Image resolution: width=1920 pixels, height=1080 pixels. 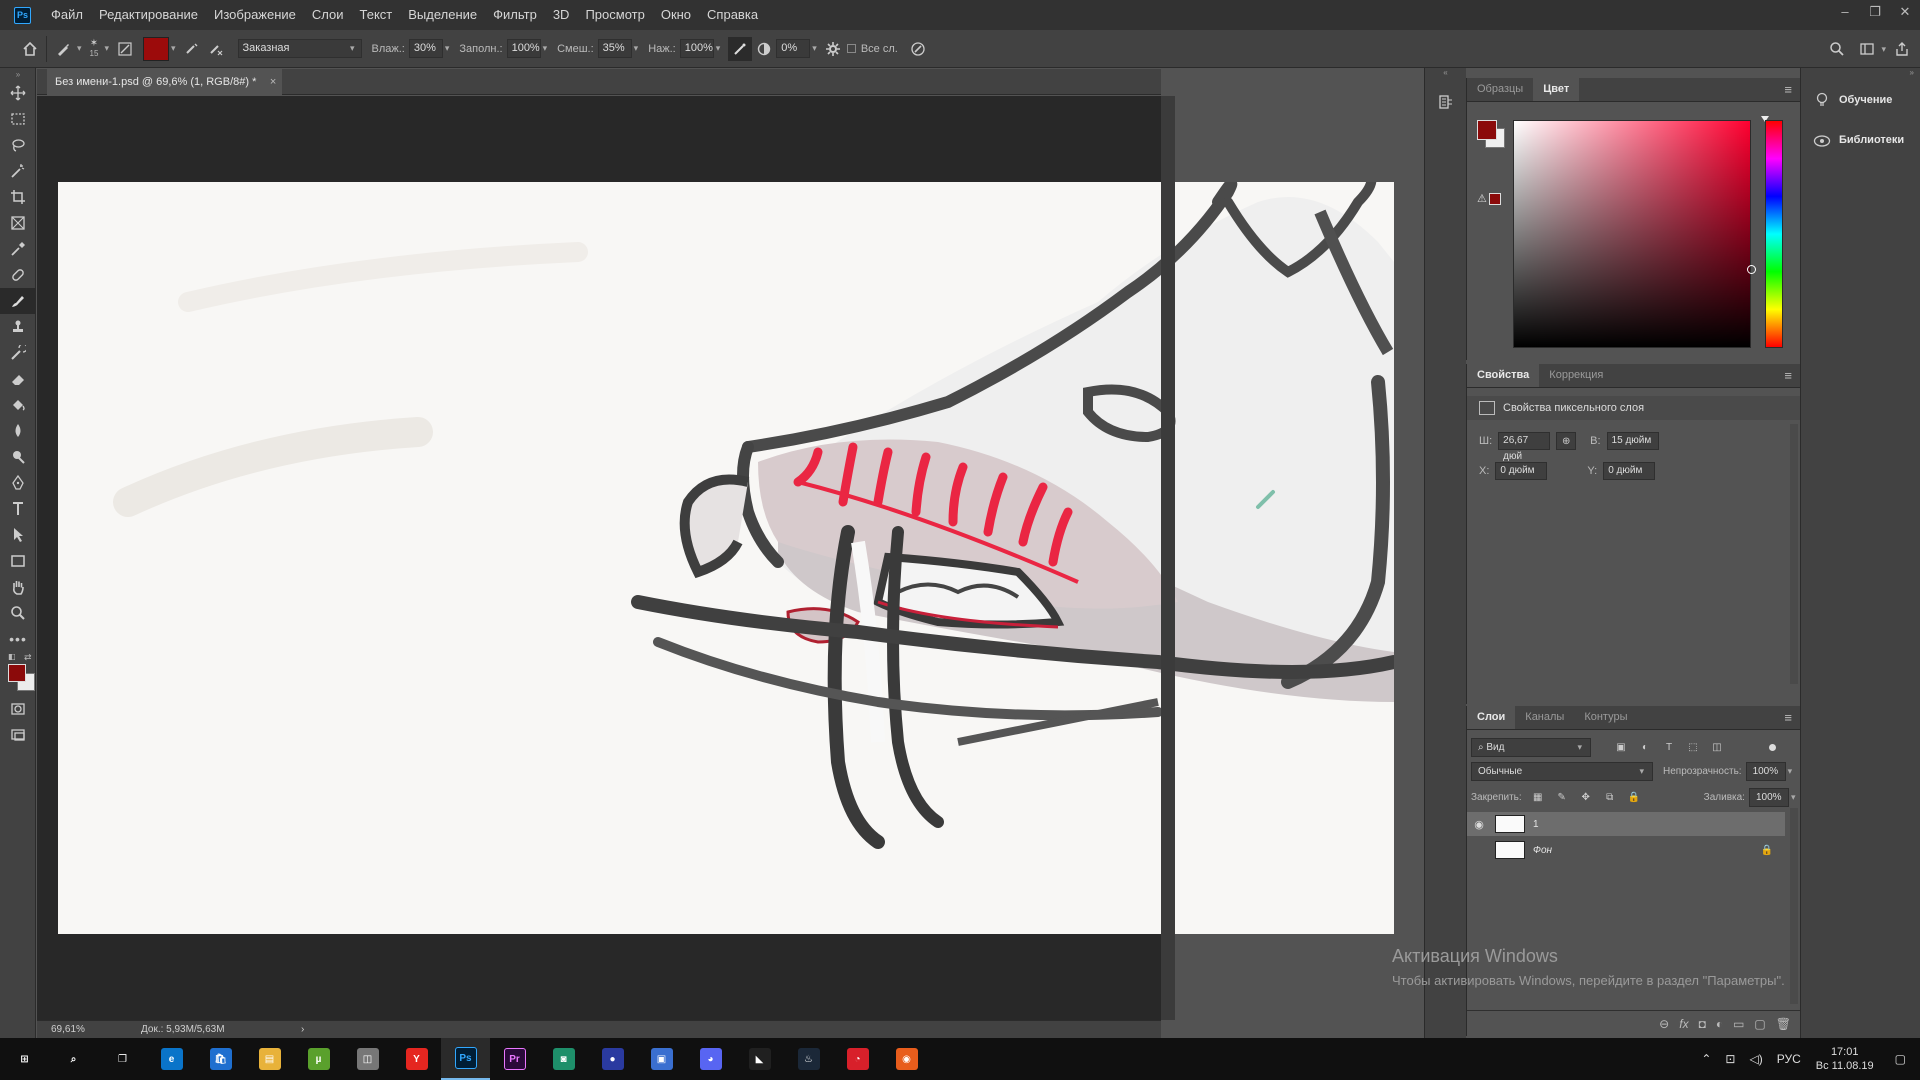 What do you see at coordinates (1772, 747) in the screenshot?
I see `filter-toggle-icon` at bounding box center [1772, 747].